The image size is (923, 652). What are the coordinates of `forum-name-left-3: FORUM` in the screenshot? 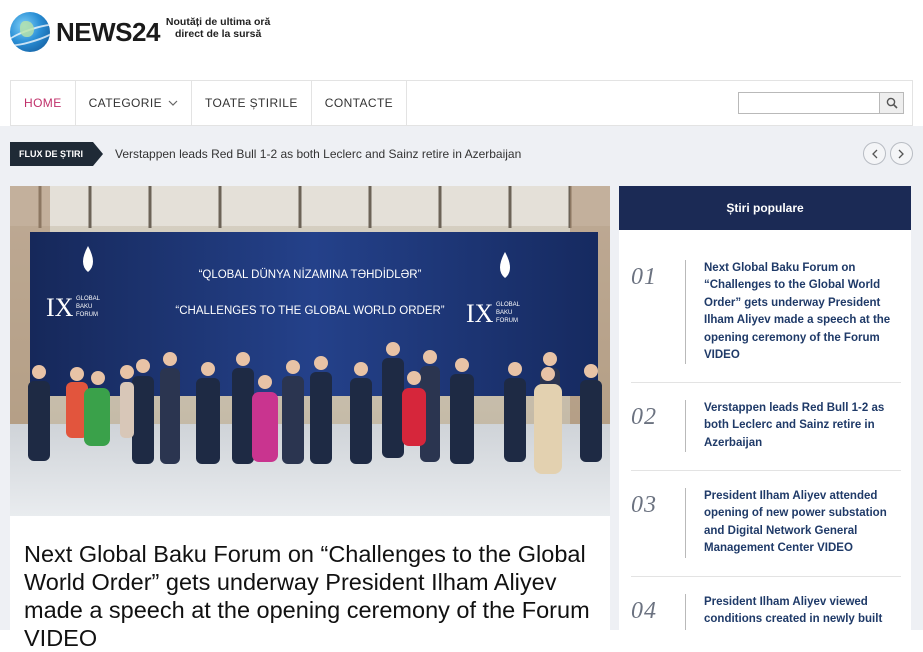 It's located at (87, 315).